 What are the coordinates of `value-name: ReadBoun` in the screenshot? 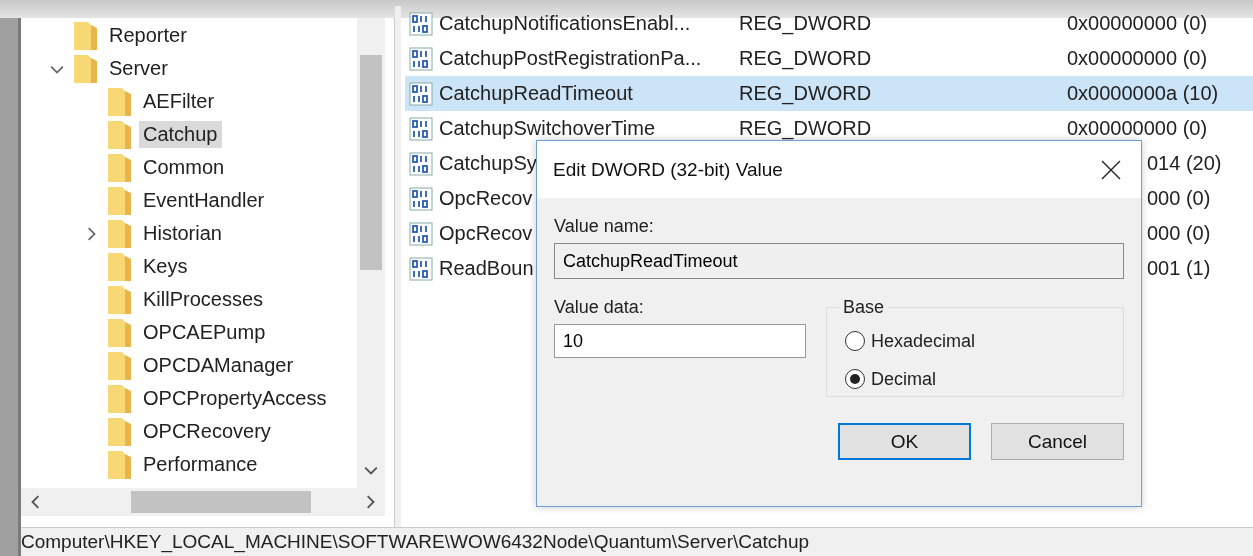 It's located at (486, 268).